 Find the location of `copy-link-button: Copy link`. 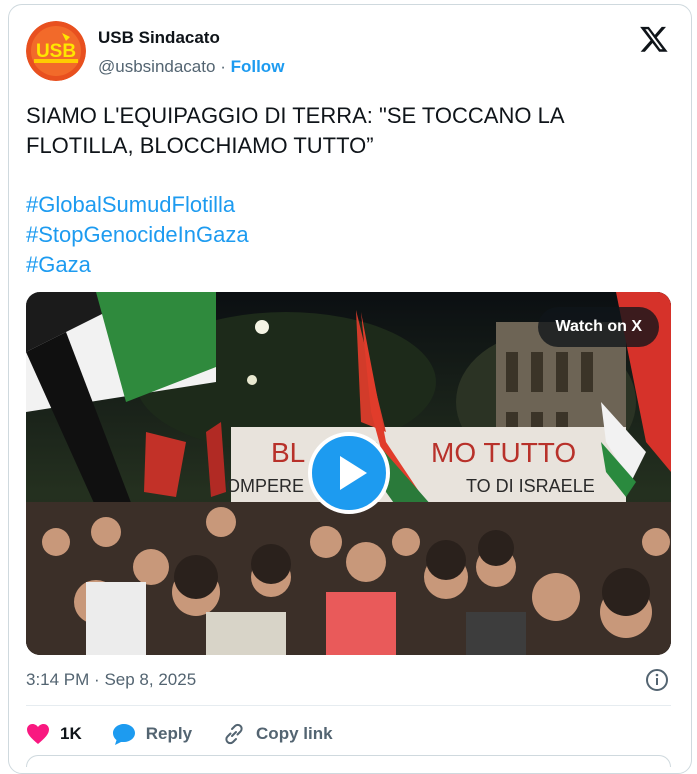

copy-link-button: Copy link is located at coordinates (277, 734).